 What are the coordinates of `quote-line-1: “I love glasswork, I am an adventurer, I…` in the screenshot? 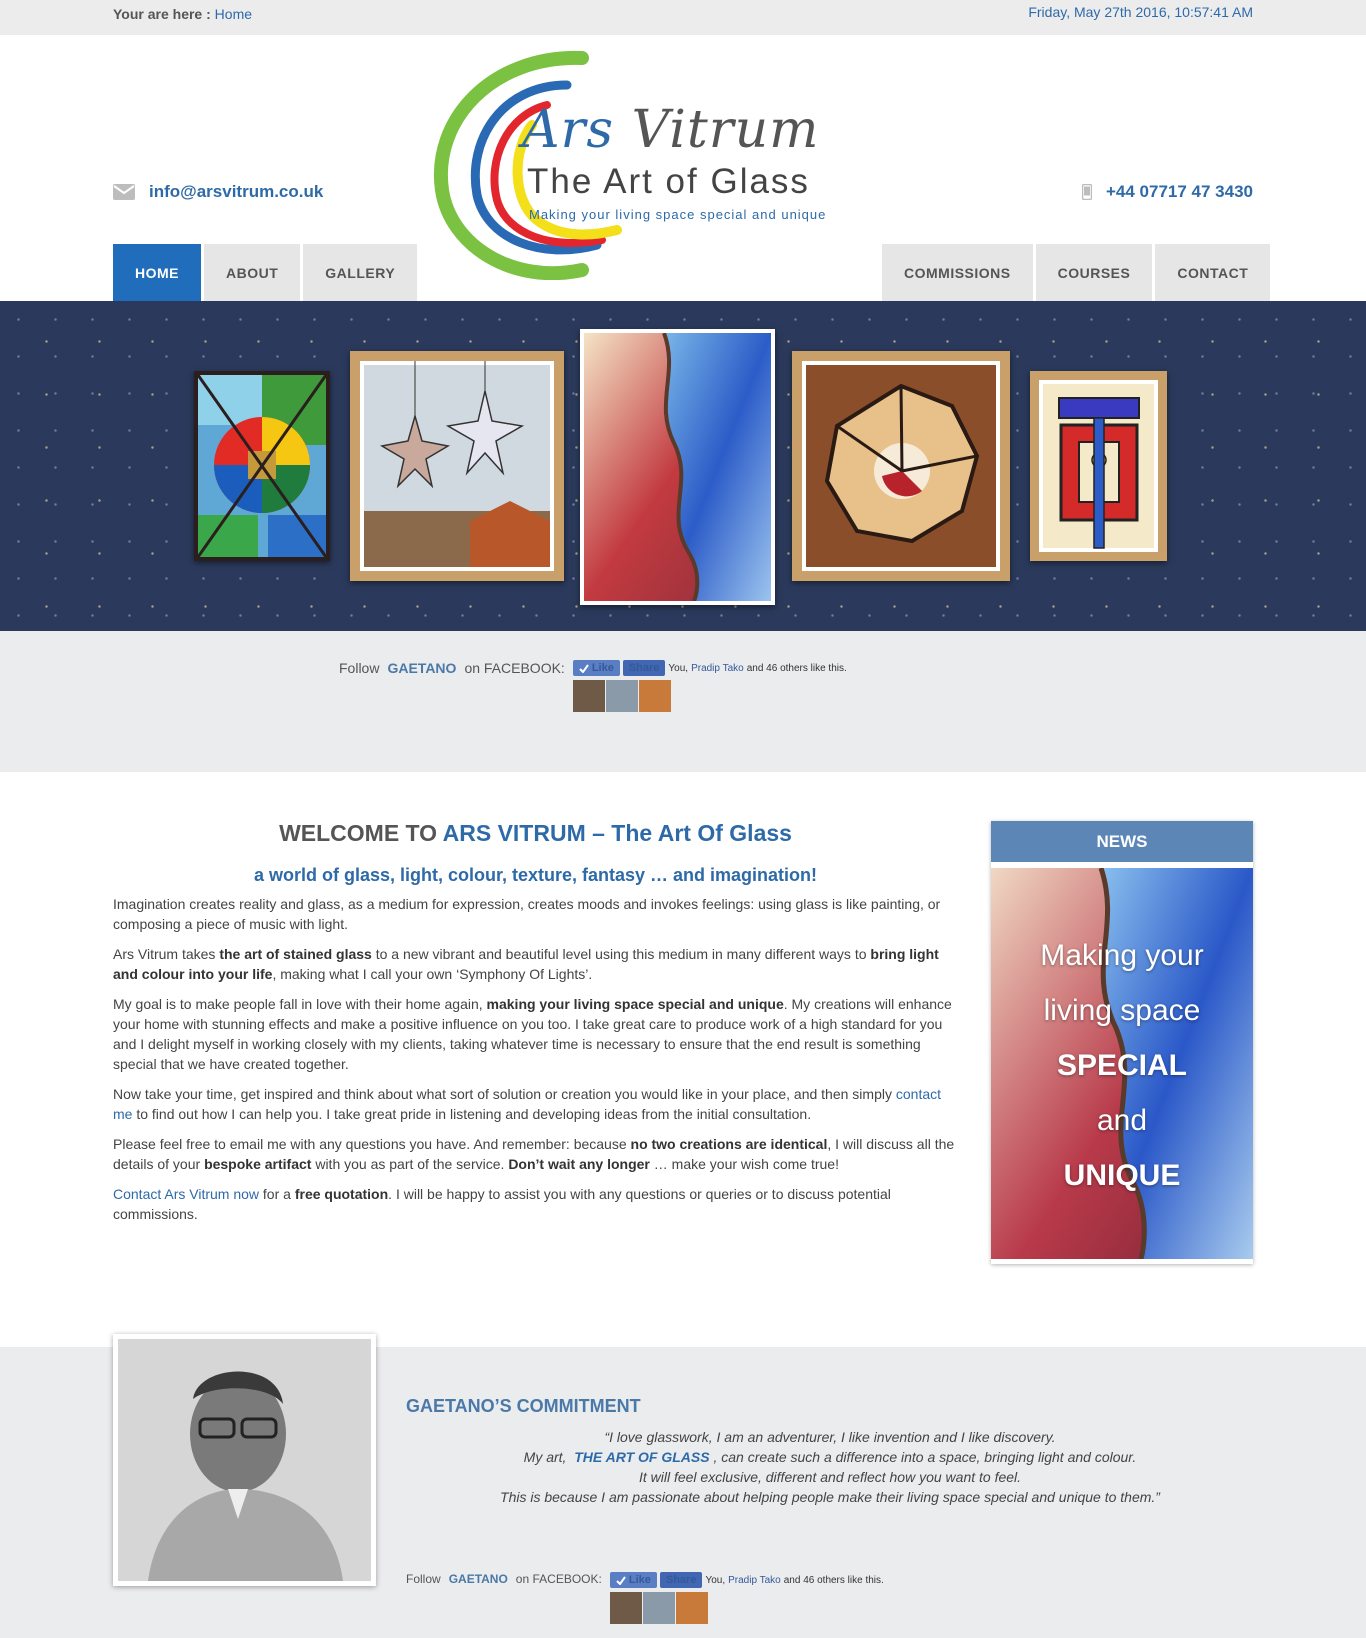 It's located at (830, 1437).